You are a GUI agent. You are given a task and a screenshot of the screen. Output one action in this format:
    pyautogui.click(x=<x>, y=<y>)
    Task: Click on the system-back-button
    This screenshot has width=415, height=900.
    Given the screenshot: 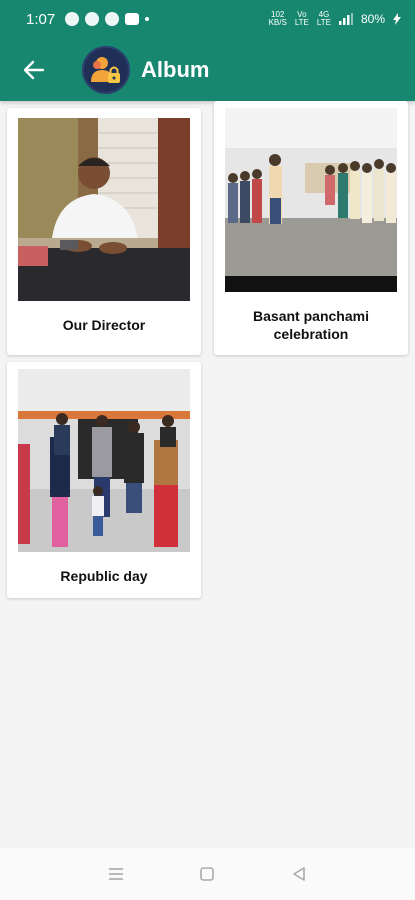 What is the action you would take?
    pyautogui.click(x=299, y=874)
    